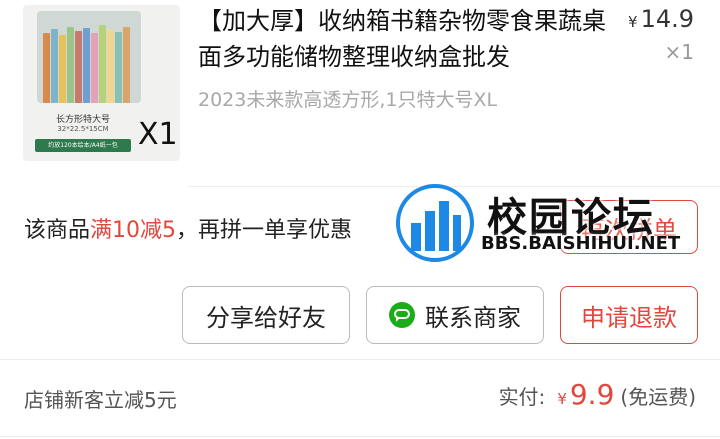  Describe the element at coordinates (100, 400) in the screenshot. I see `shop-discount: 店铺新客立减5元` at that location.